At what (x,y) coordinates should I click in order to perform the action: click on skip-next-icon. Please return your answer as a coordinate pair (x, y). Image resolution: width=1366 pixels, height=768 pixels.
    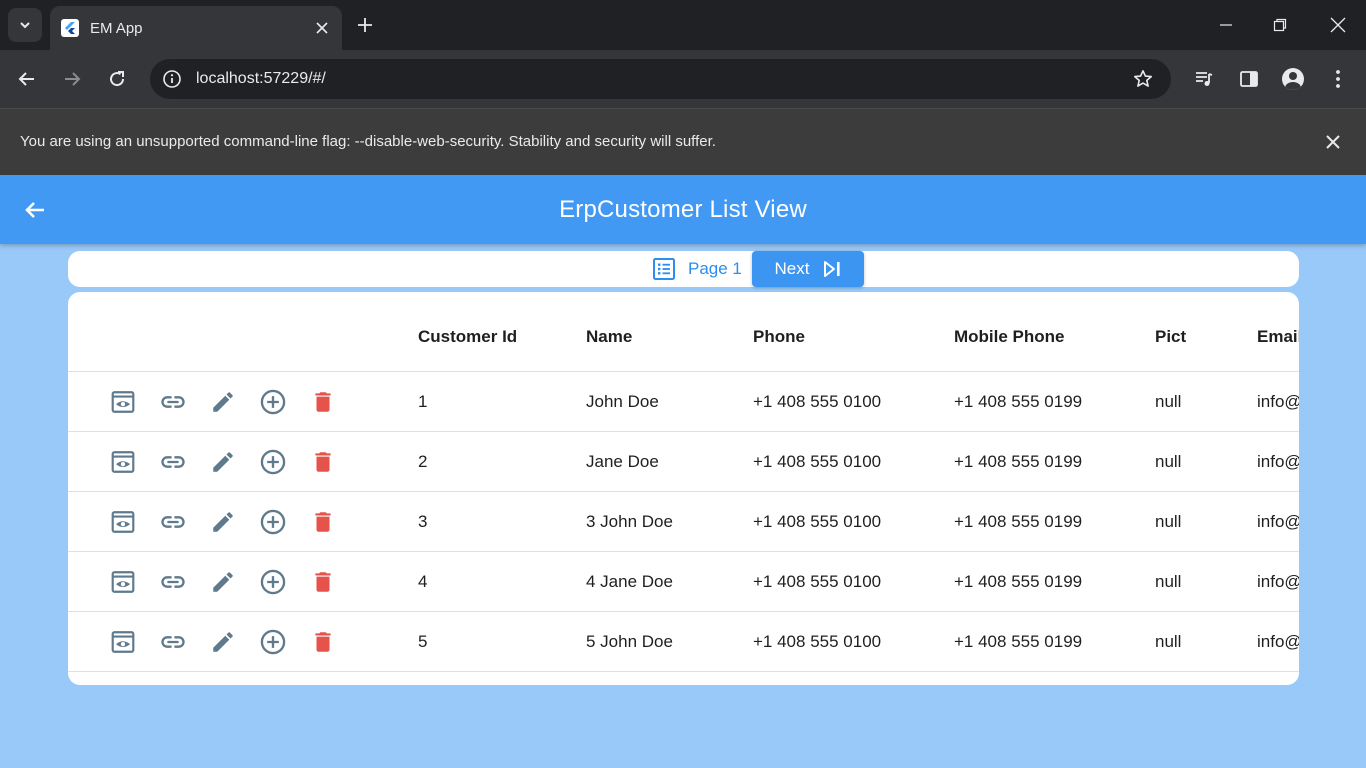
    Looking at the image, I should click on (832, 269).